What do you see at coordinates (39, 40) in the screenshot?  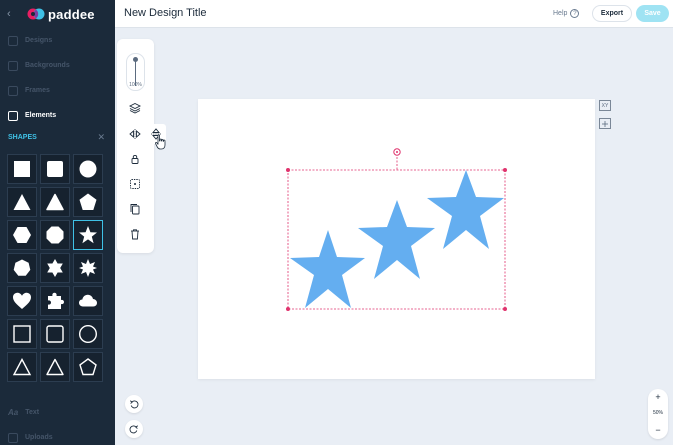 I see `sidebar-item-label: Designs` at bounding box center [39, 40].